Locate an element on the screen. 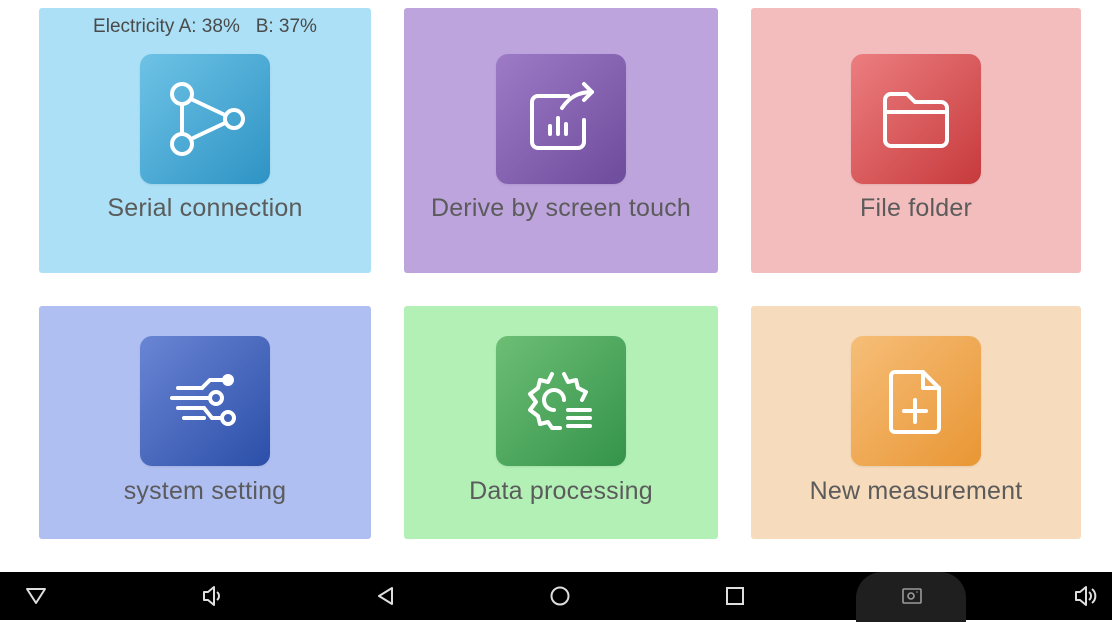  back-button is located at coordinates (386, 596).